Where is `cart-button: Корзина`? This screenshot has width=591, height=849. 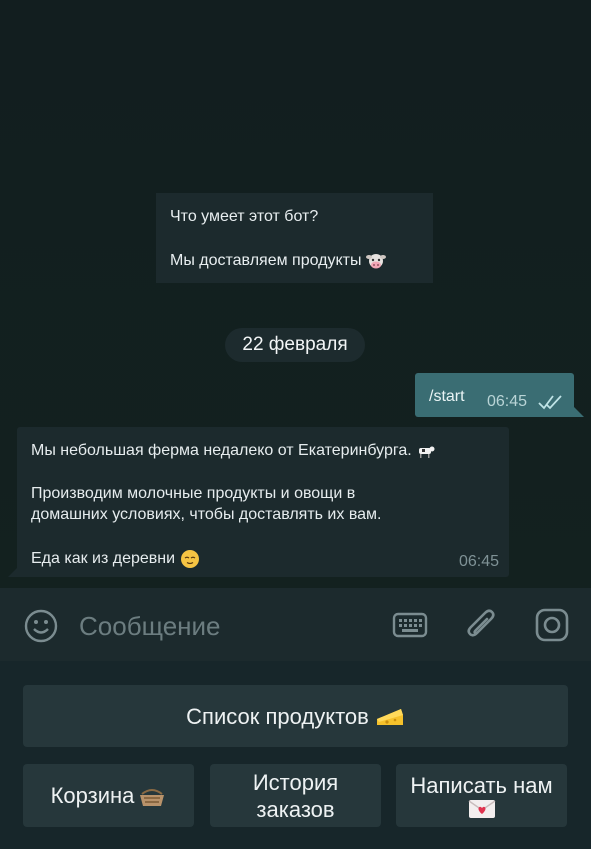
cart-button: Корзина is located at coordinates (108, 795).